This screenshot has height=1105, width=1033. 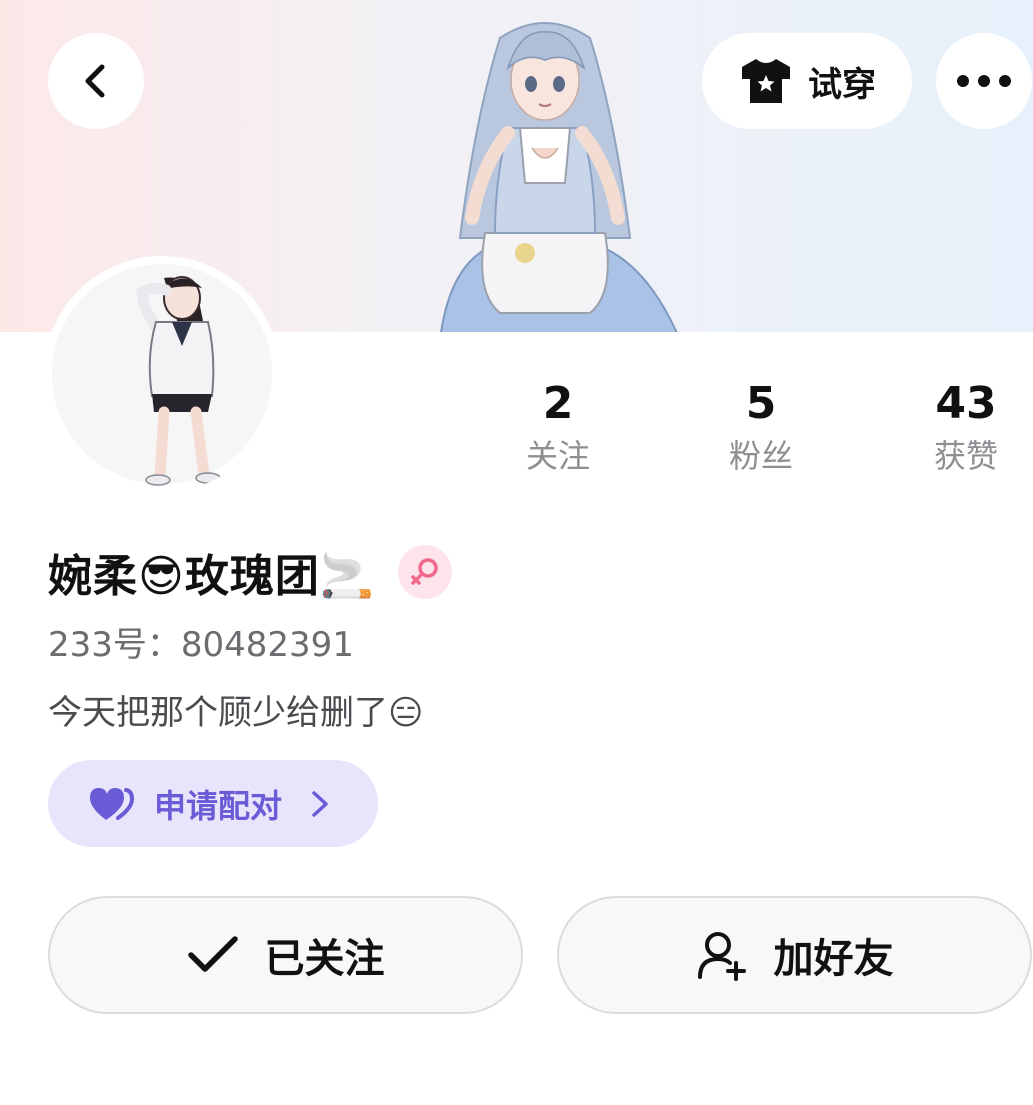 What do you see at coordinates (218, 805) in the screenshot?
I see `apply-match-label: 申请配对` at bounding box center [218, 805].